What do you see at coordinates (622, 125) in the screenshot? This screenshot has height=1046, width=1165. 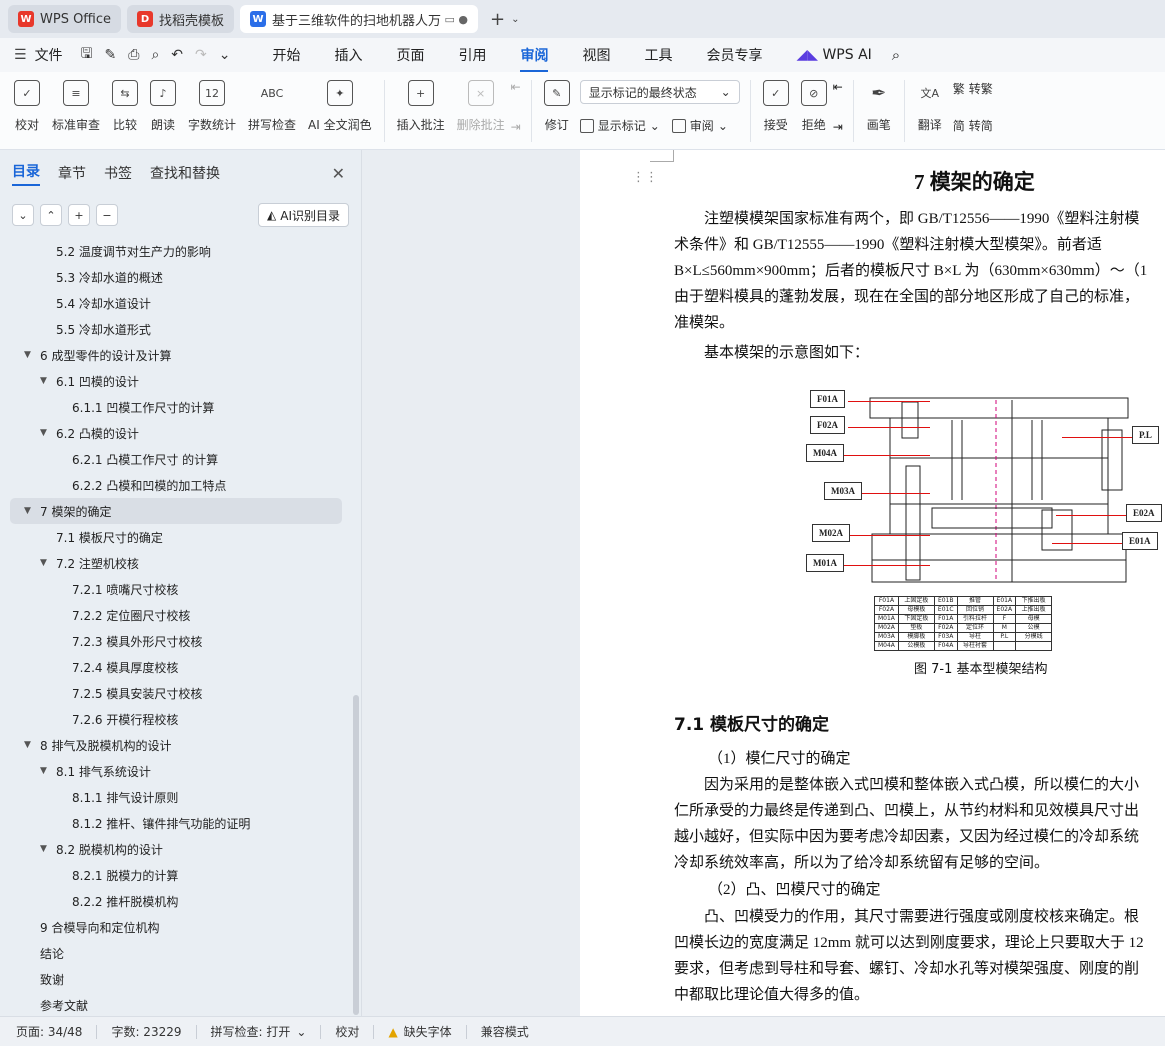 I see `show-markup-button: 显示标记` at bounding box center [622, 125].